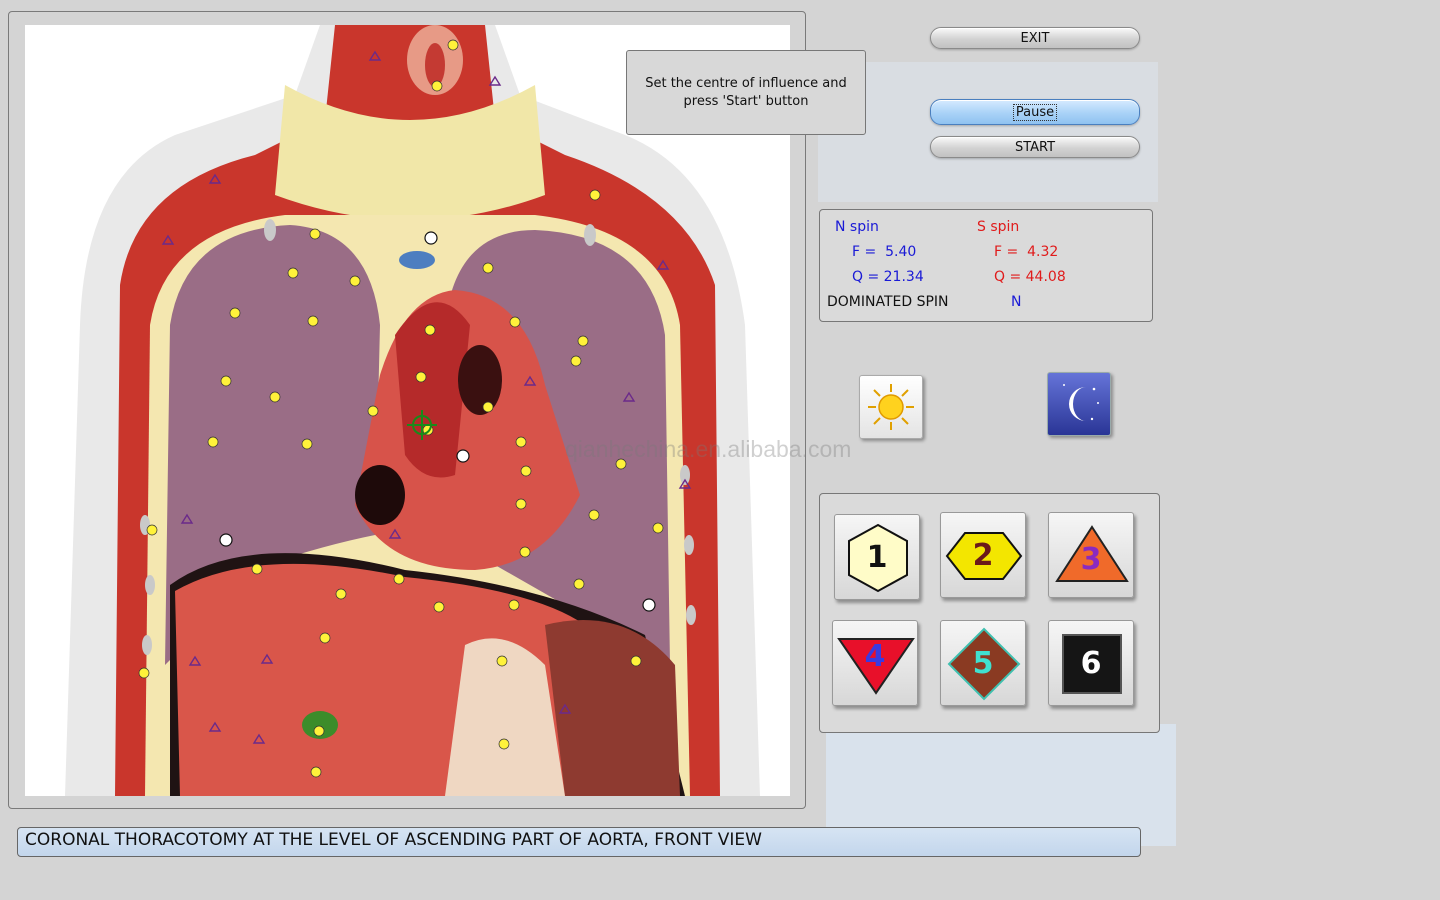 Image resolution: width=1440 pixels, height=900 pixels. Describe the element at coordinates (1016, 302) in the screenshot. I see `dominated-spin-value: N` at that location.